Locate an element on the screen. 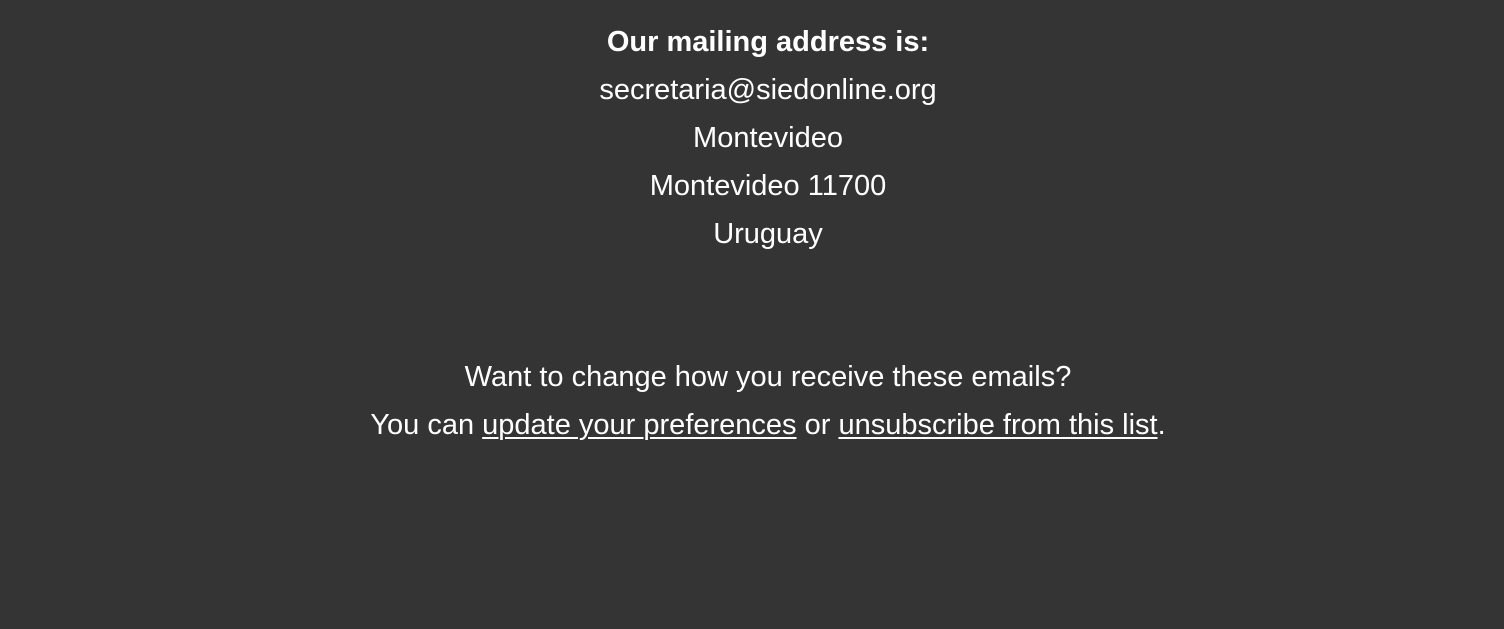 Image resolution: width=1504 pixels, height=629 pixels. preferences-middle: or is located at coordinates (817, 425).